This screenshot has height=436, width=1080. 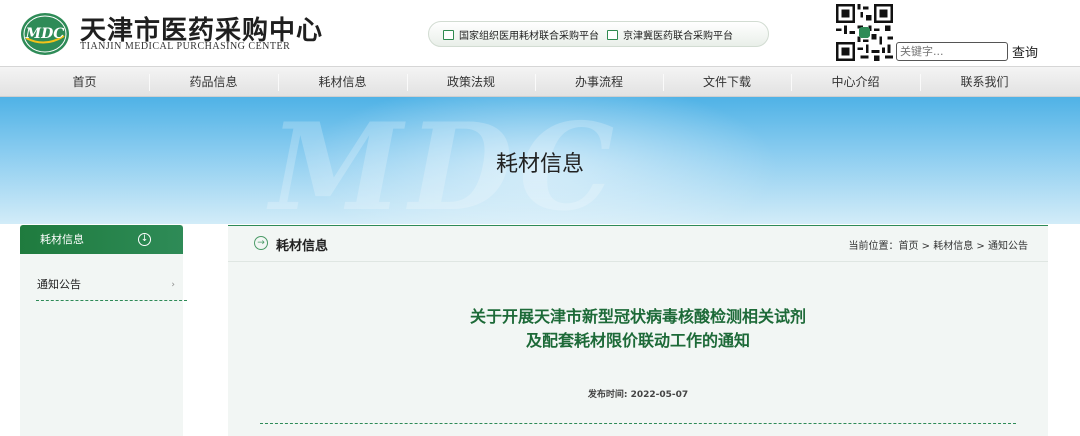 I want to click on article-title: 关于开展天津市新型冠状病毒核酸检测相关试剂 及配套耗材限价联动工作的通知, so click(x=638, y=329).